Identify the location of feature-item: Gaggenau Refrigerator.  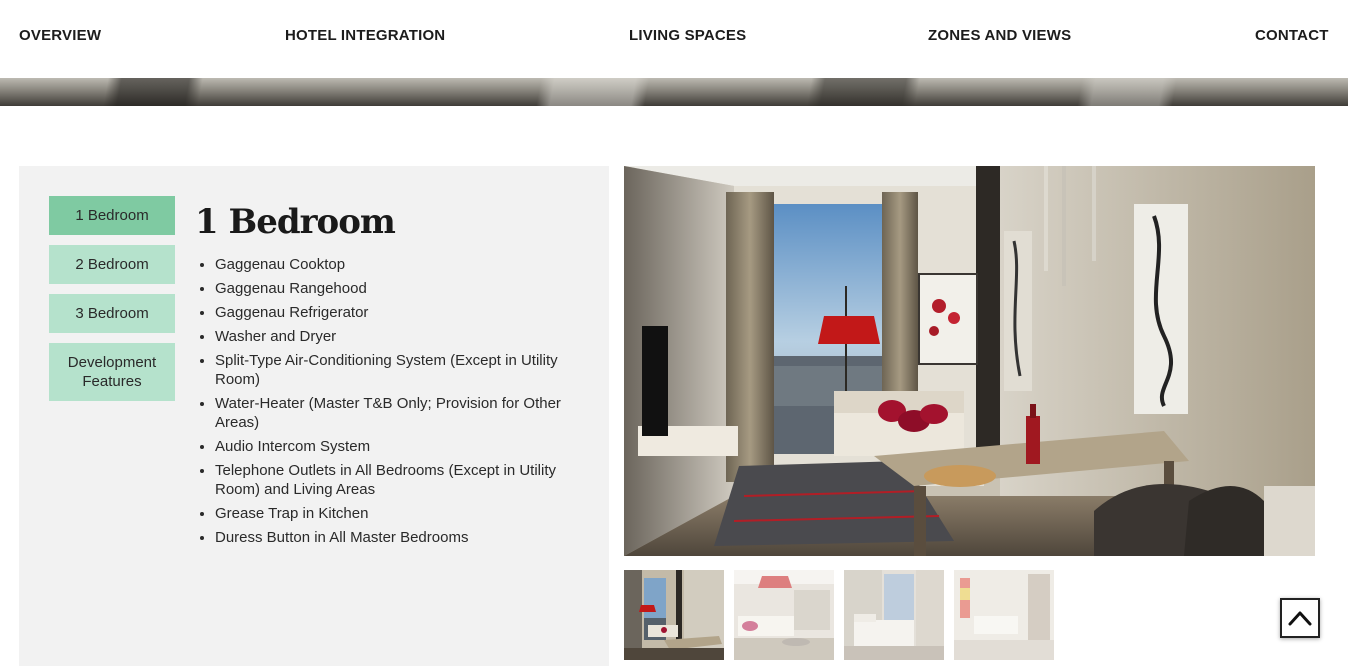
(395, 312).